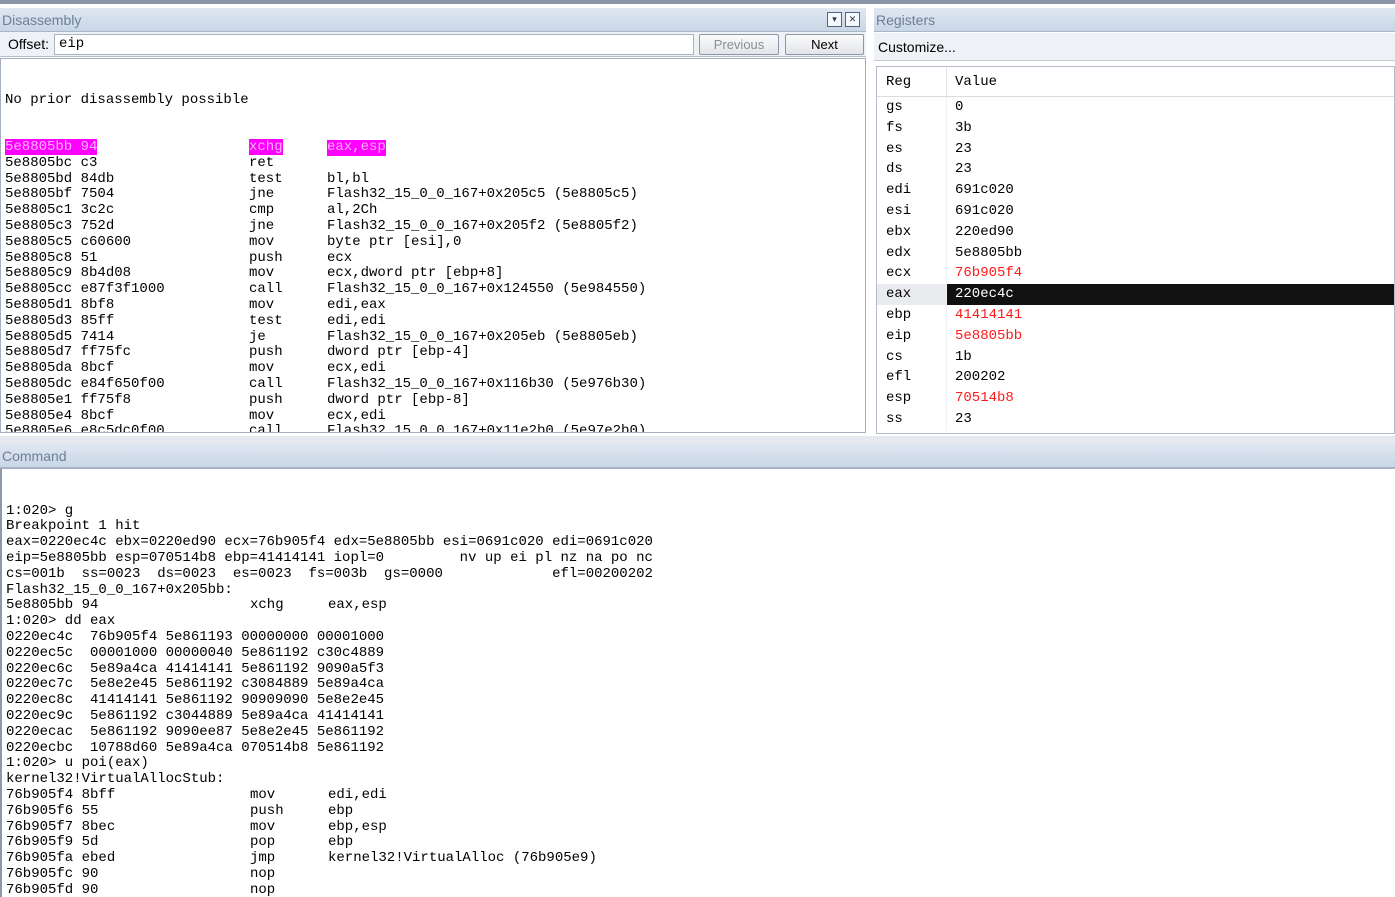 The height and width of the screenshot is (897, 1395). Describe the element at coordinates (700, 874) in the screenshot. I see `command-disassembly-line: 76b905fc 90 nop` at that location.